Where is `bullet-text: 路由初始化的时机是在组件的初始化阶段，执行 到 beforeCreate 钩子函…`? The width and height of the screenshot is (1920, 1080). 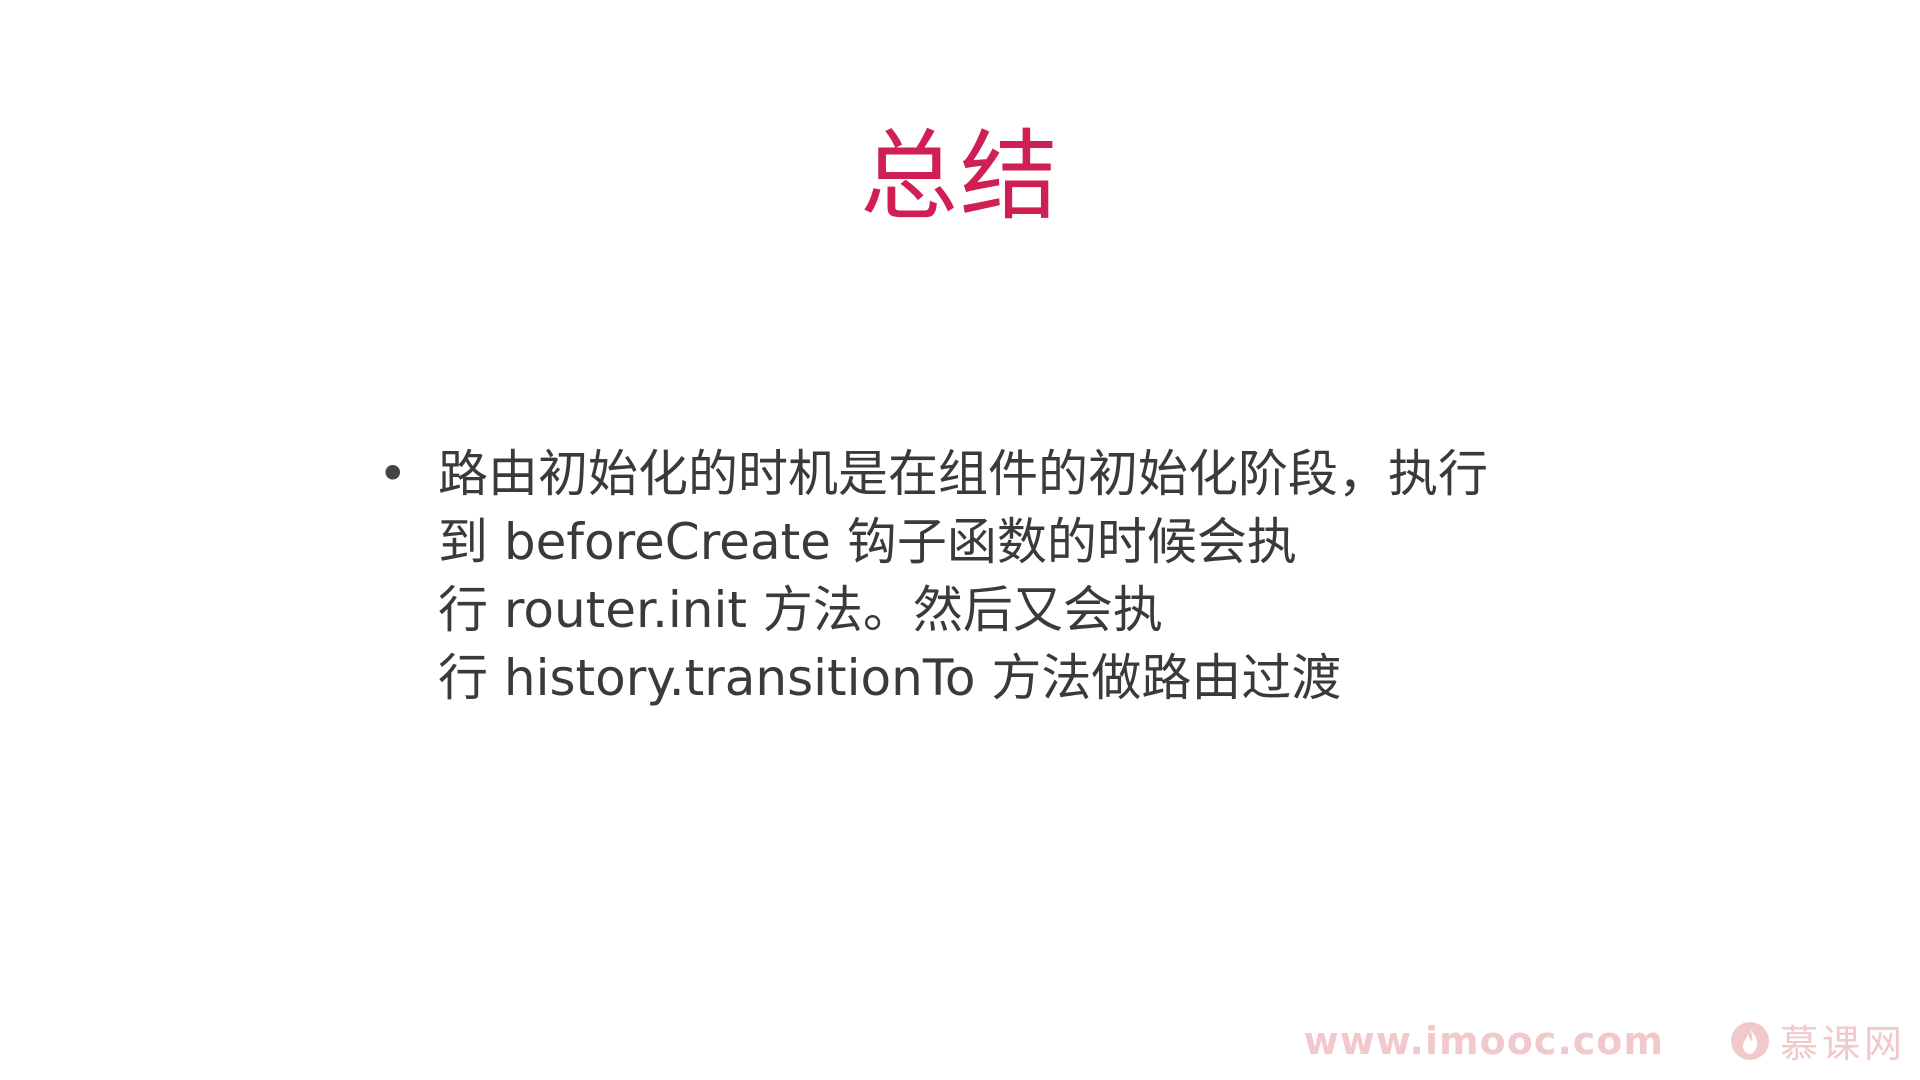
bullet-text: 路由初始化的时机是在组件的初始化阶段，执行 到 beforeCreate 钩子函… is located at coordinates (963, 576).